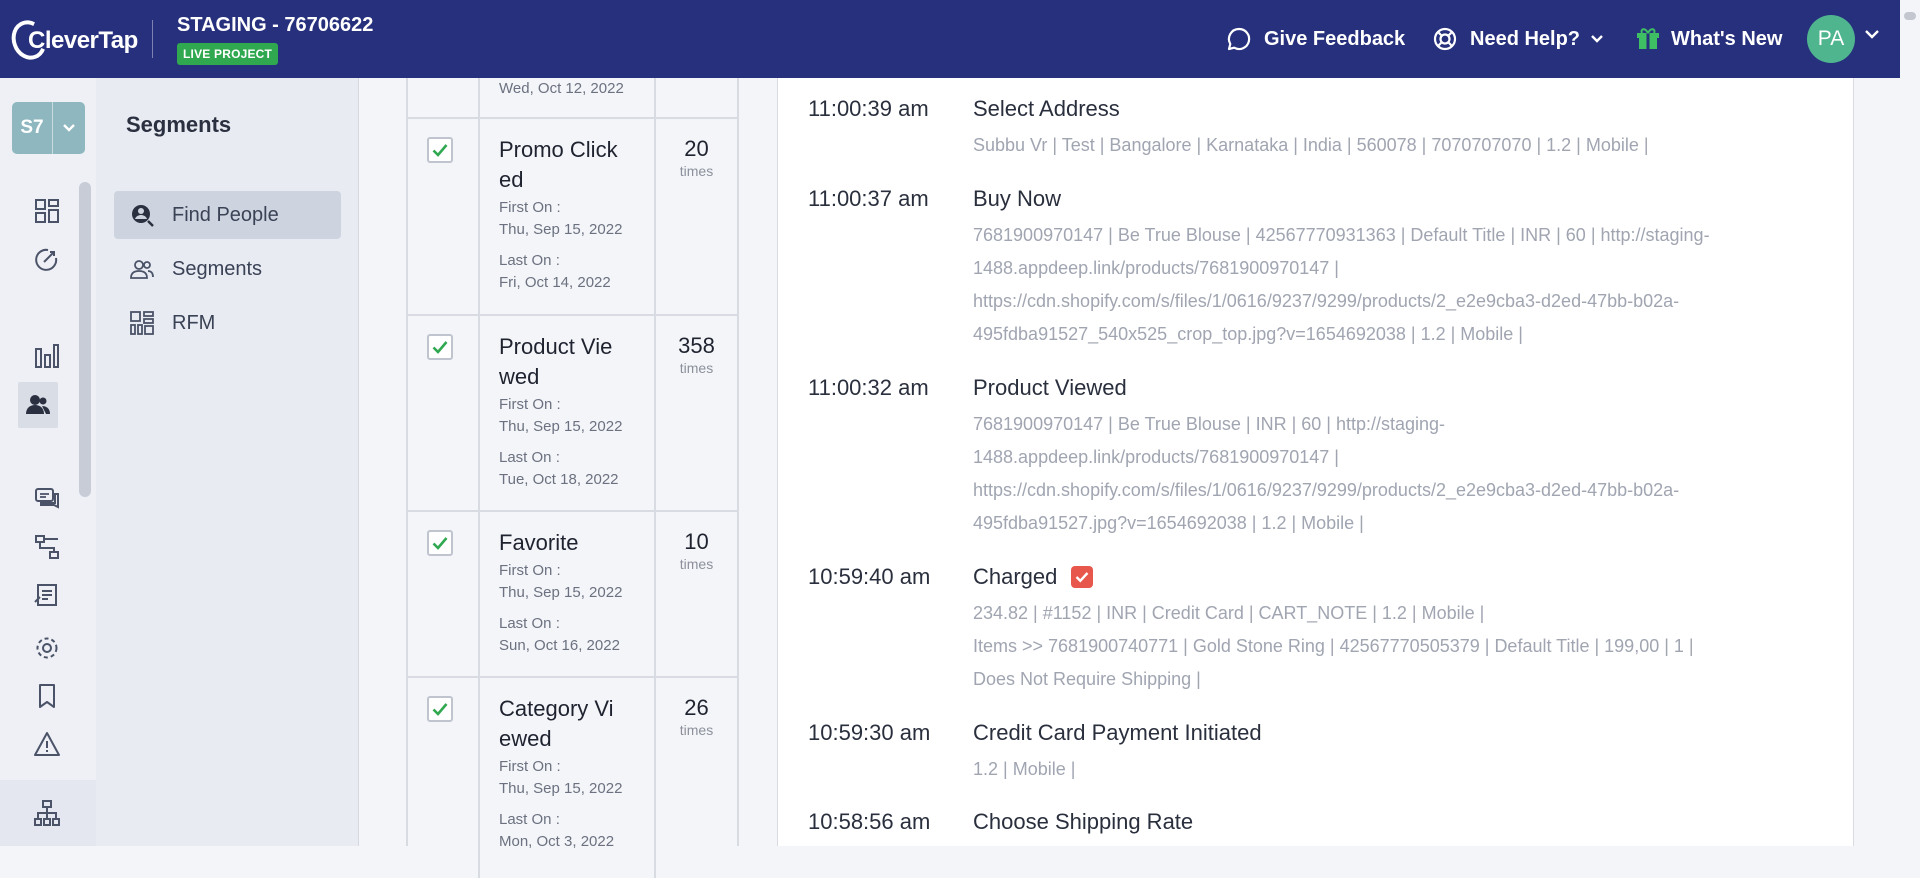  What do you see at coordinates (1046, 108) in the screenshot?
I see `activity-event-name: Select Address` at bounding box center [1046, 108].